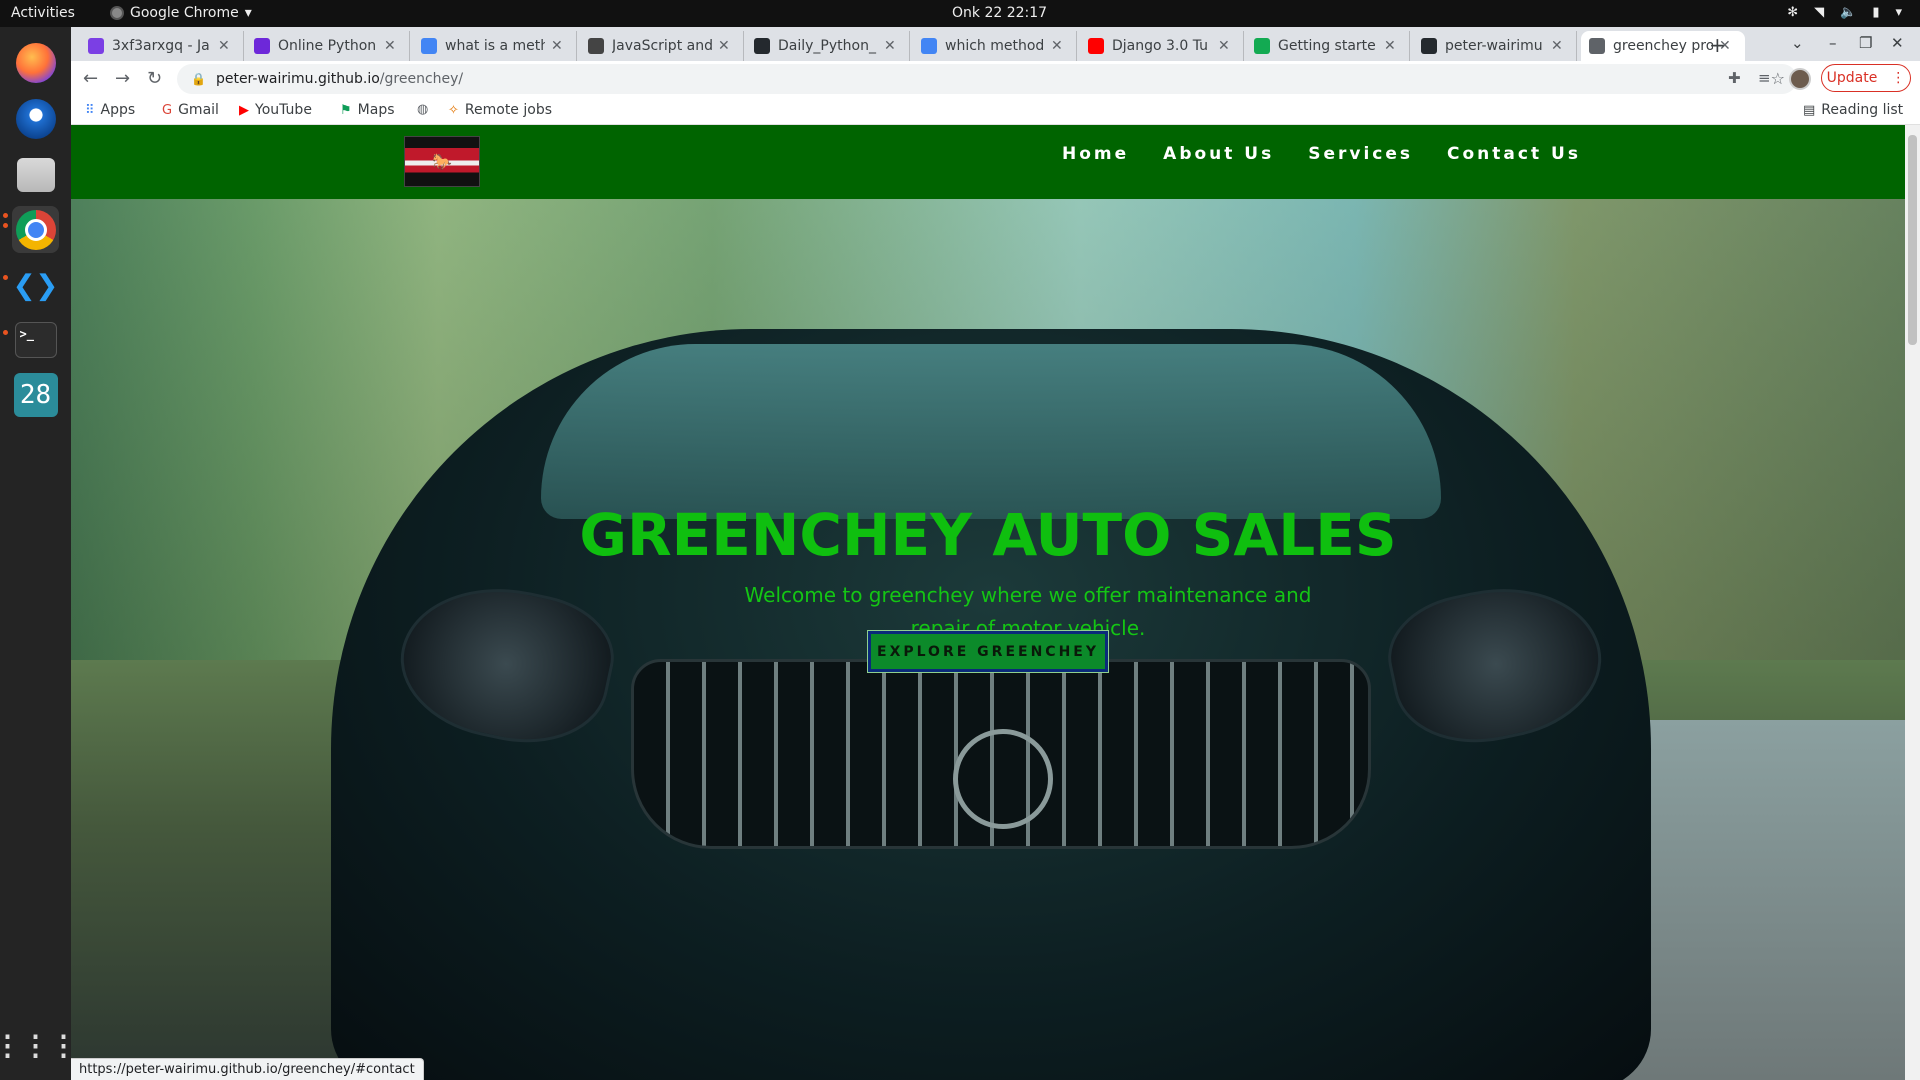 The width and height of the screenshot is (1920, 1080). Describe the element at coordinates (1852, 78) in the screenshot. I see `update-label: Update` at that location.